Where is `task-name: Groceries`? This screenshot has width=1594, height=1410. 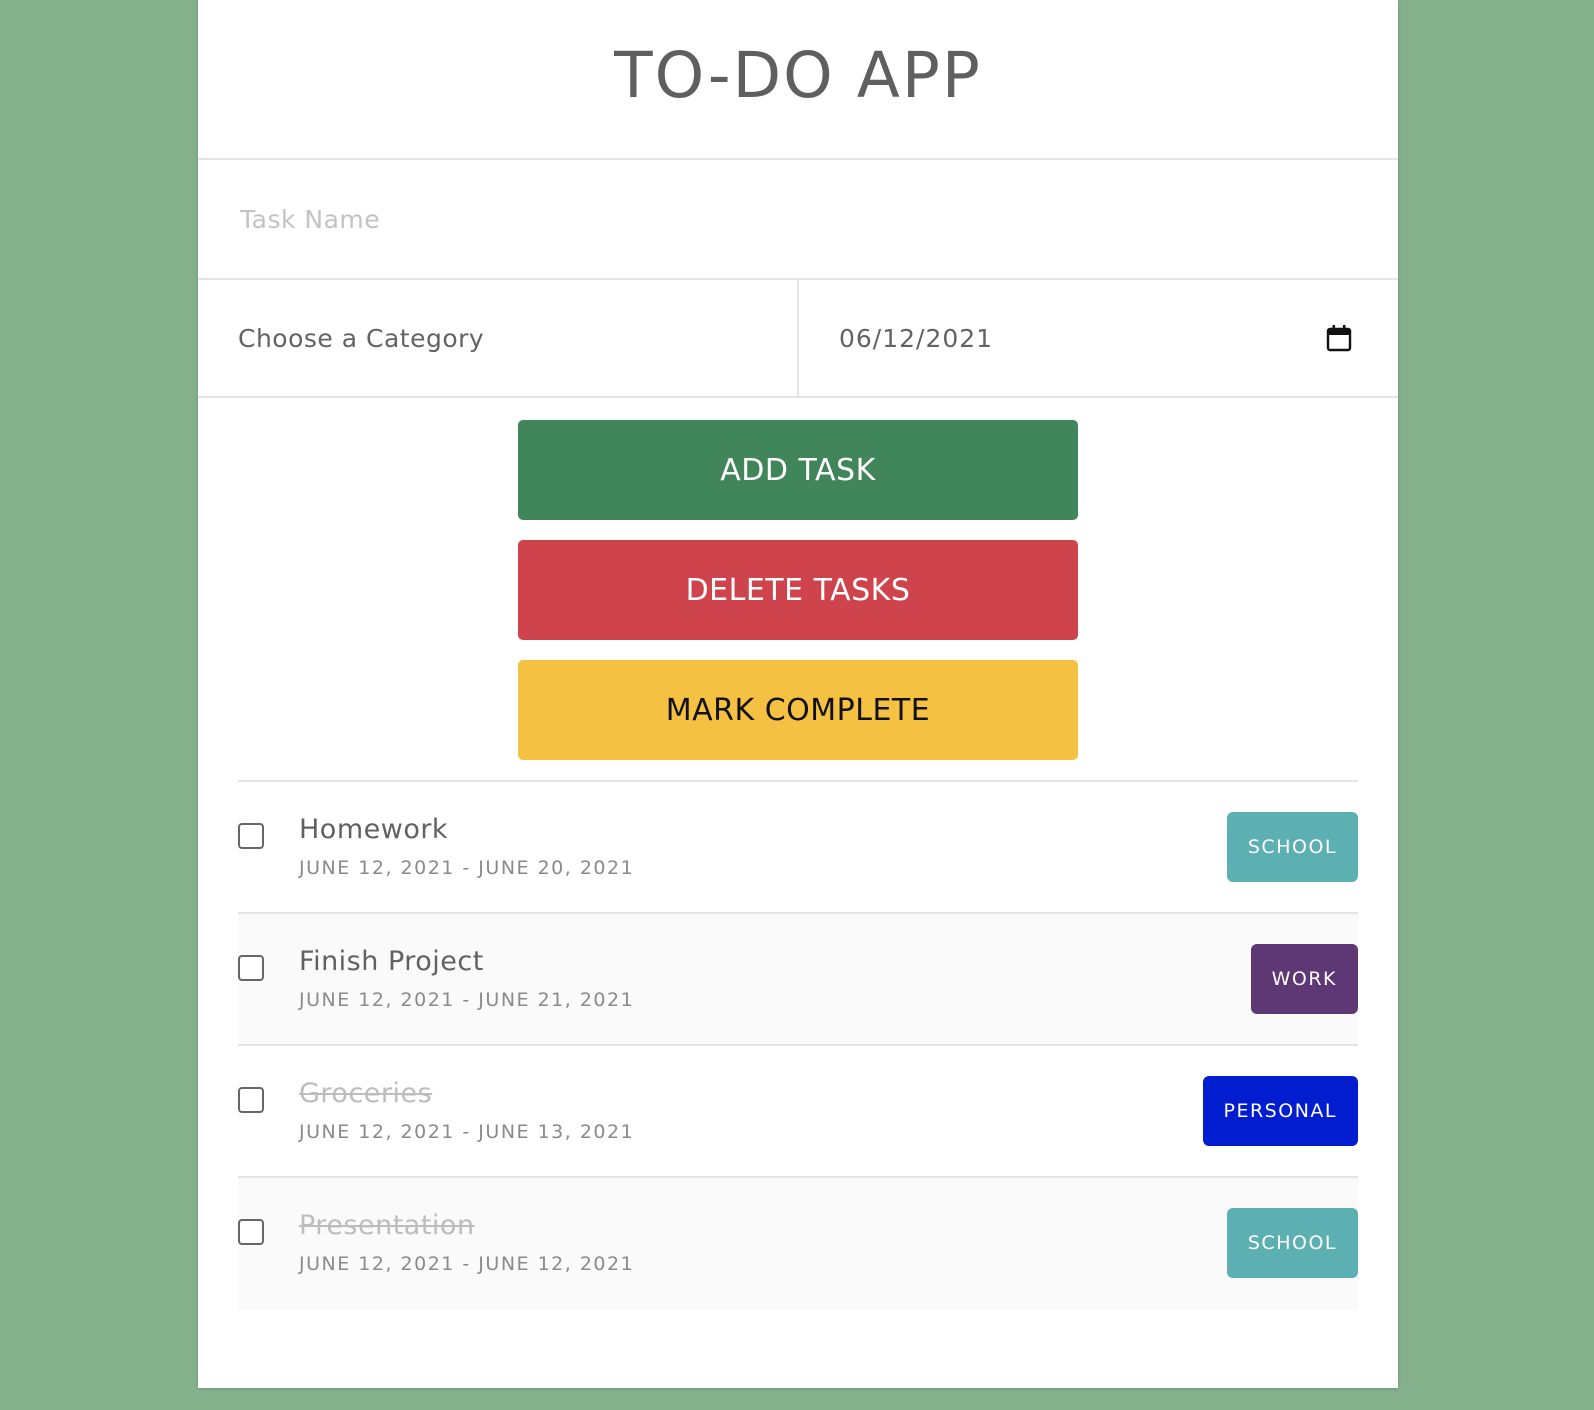 task-name: Groceries is located at coordinates (366, 1093).